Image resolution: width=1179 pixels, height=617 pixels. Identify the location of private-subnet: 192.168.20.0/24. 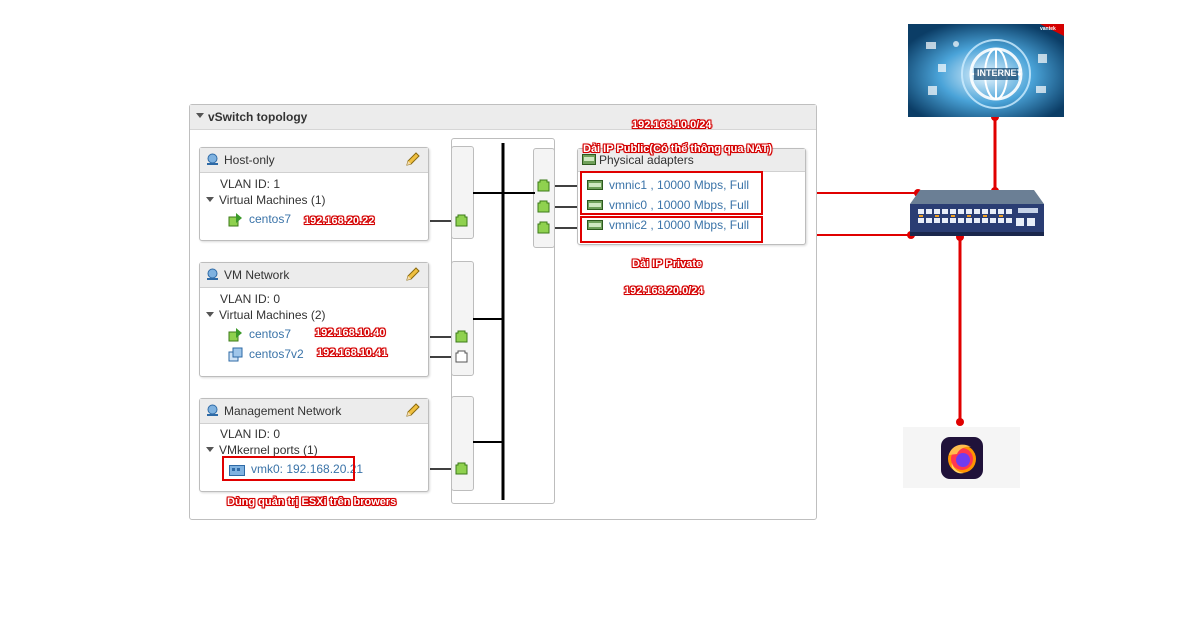
(664, 291).